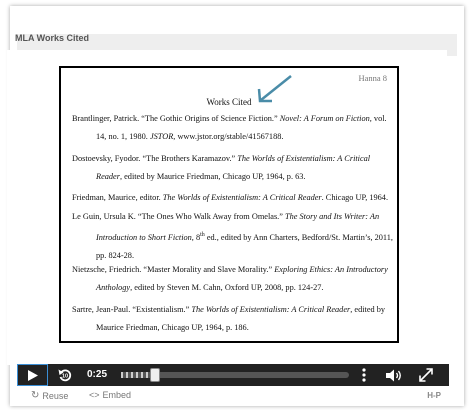 This screenshot has height=410, width=474. I want to click on fullscreen-icon, so click(426, 375).